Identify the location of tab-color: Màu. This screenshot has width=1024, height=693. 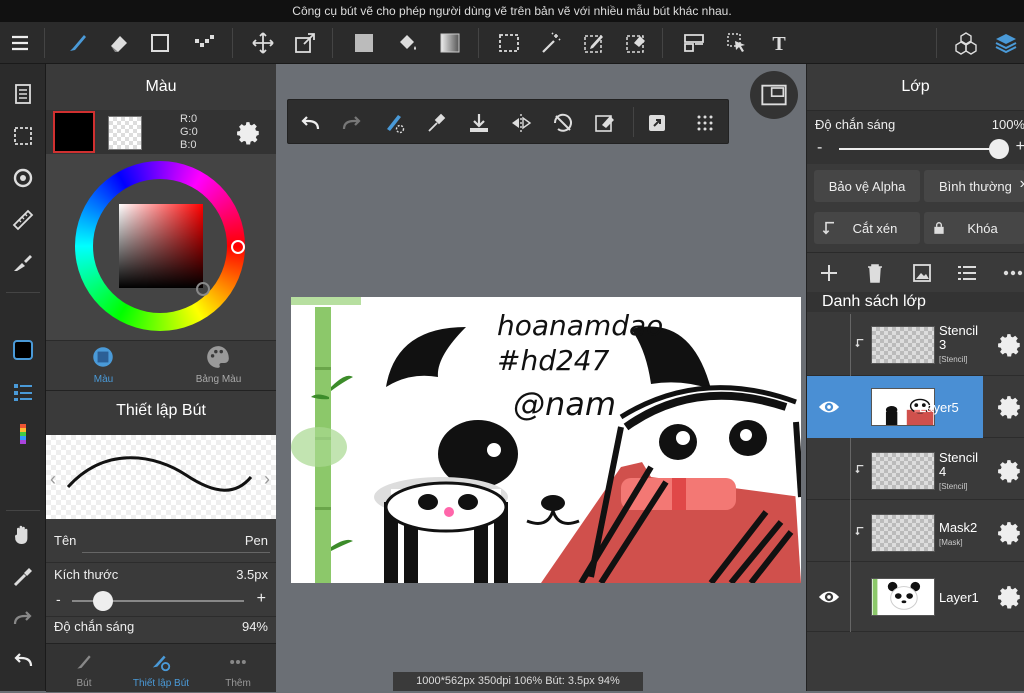
(103, 365).